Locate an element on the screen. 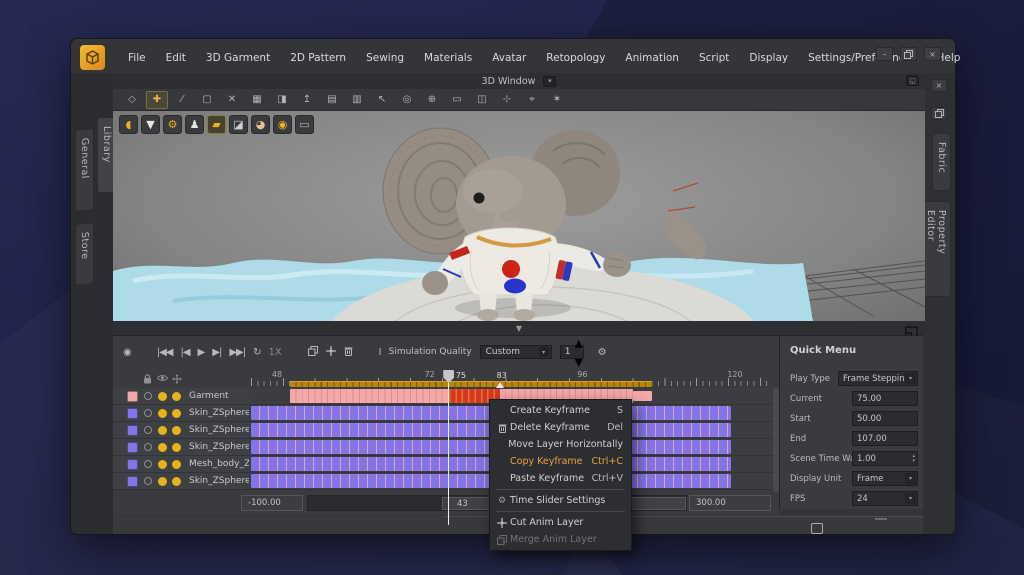 The image size is (1024, 575). transform-tool-icon: ⊹ is located at coordinates (507, 100).